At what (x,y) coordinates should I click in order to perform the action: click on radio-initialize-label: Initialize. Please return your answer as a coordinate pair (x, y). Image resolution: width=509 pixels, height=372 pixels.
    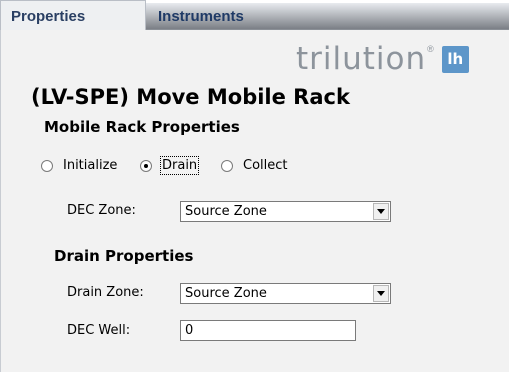
    Looking at the image, I should click on (90, 165).